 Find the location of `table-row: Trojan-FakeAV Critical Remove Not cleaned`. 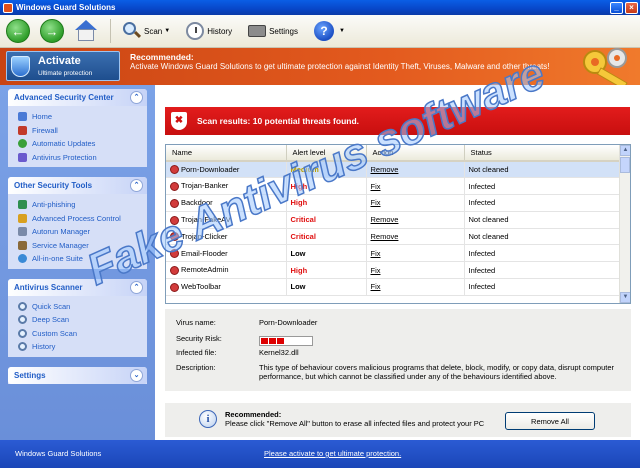

table-row: Trojan-FakeAV Critical Remove Not cleaned is located at coordinates (393, 220).